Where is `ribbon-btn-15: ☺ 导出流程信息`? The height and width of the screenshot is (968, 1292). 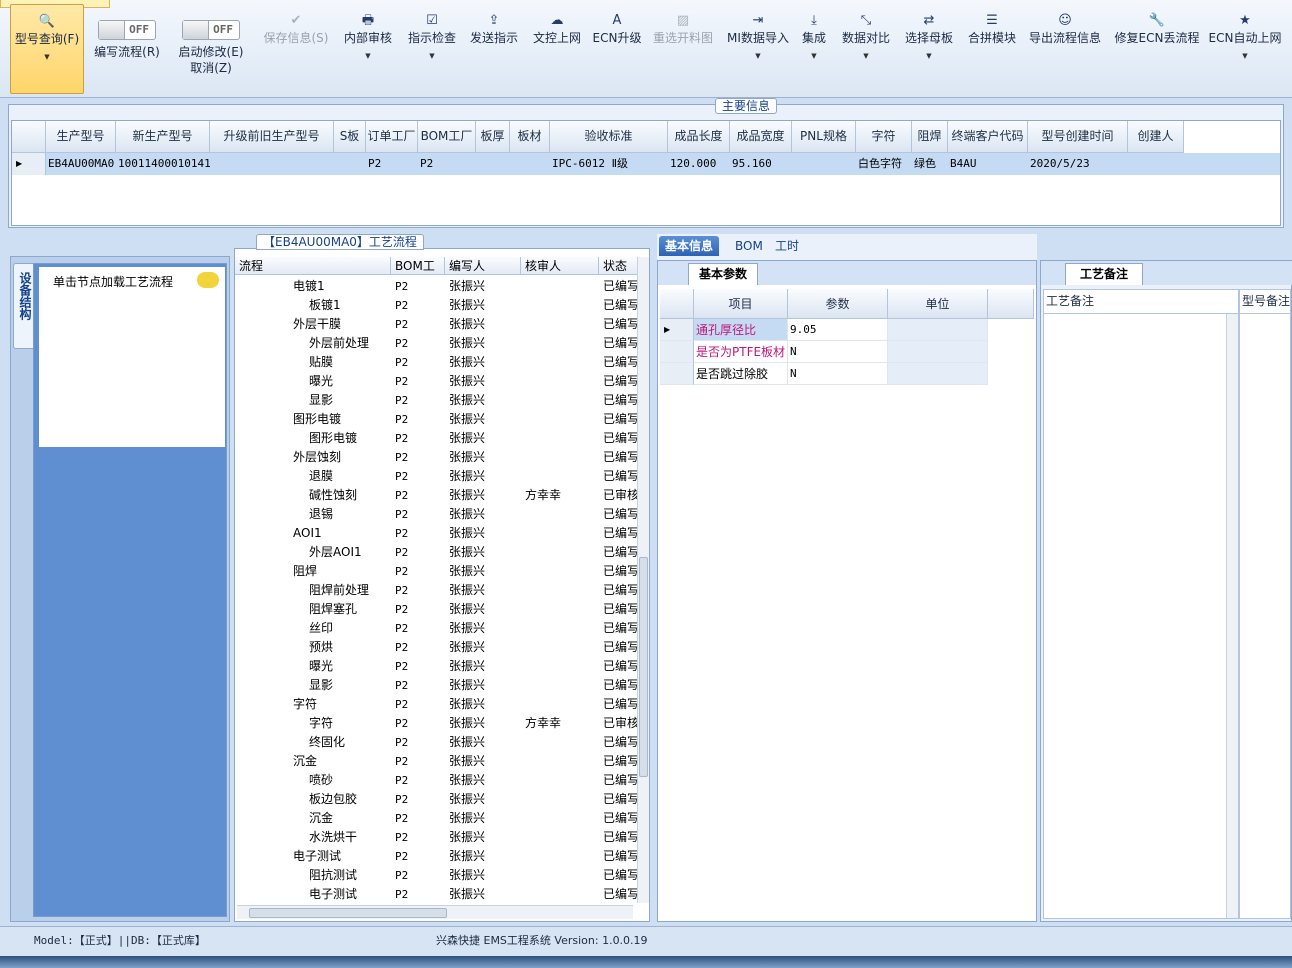
ribbon-btn-15: ☺ 导出流程信息 is located at coordinates (1065, 47).